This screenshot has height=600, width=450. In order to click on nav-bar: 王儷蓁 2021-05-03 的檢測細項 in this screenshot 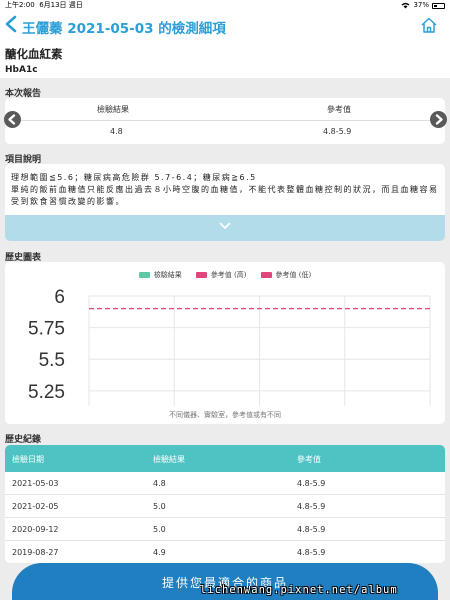, I will do `click(225, 25)`.